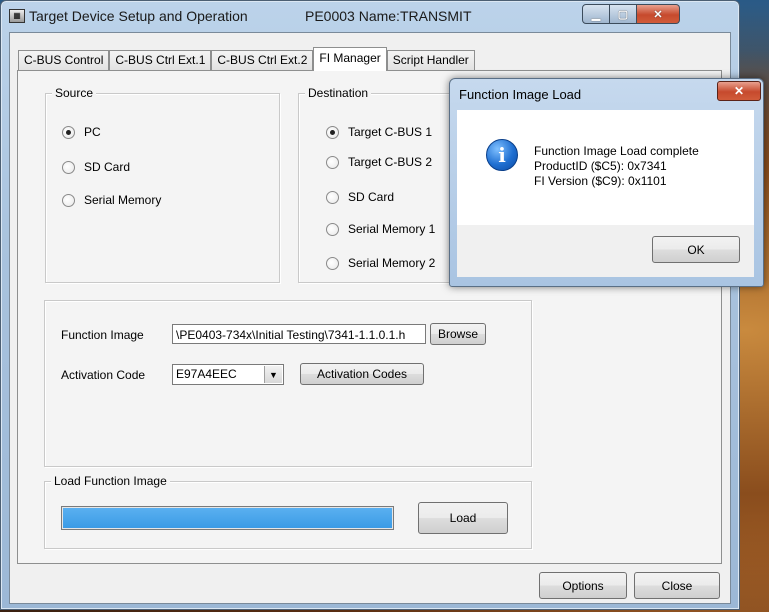 This screenshot has height=612, width=769. I want to click on load-function-image-group: Load Function Image Load, so click(288, 511).